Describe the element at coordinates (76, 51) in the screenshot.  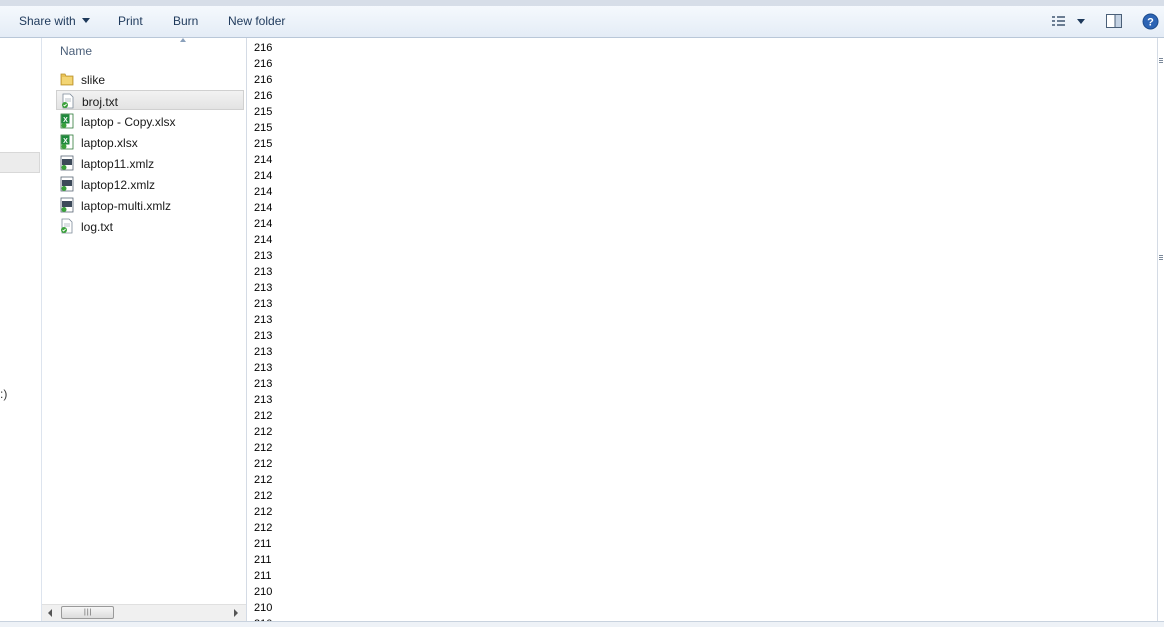
I see `column-header-label: Name` at that location.